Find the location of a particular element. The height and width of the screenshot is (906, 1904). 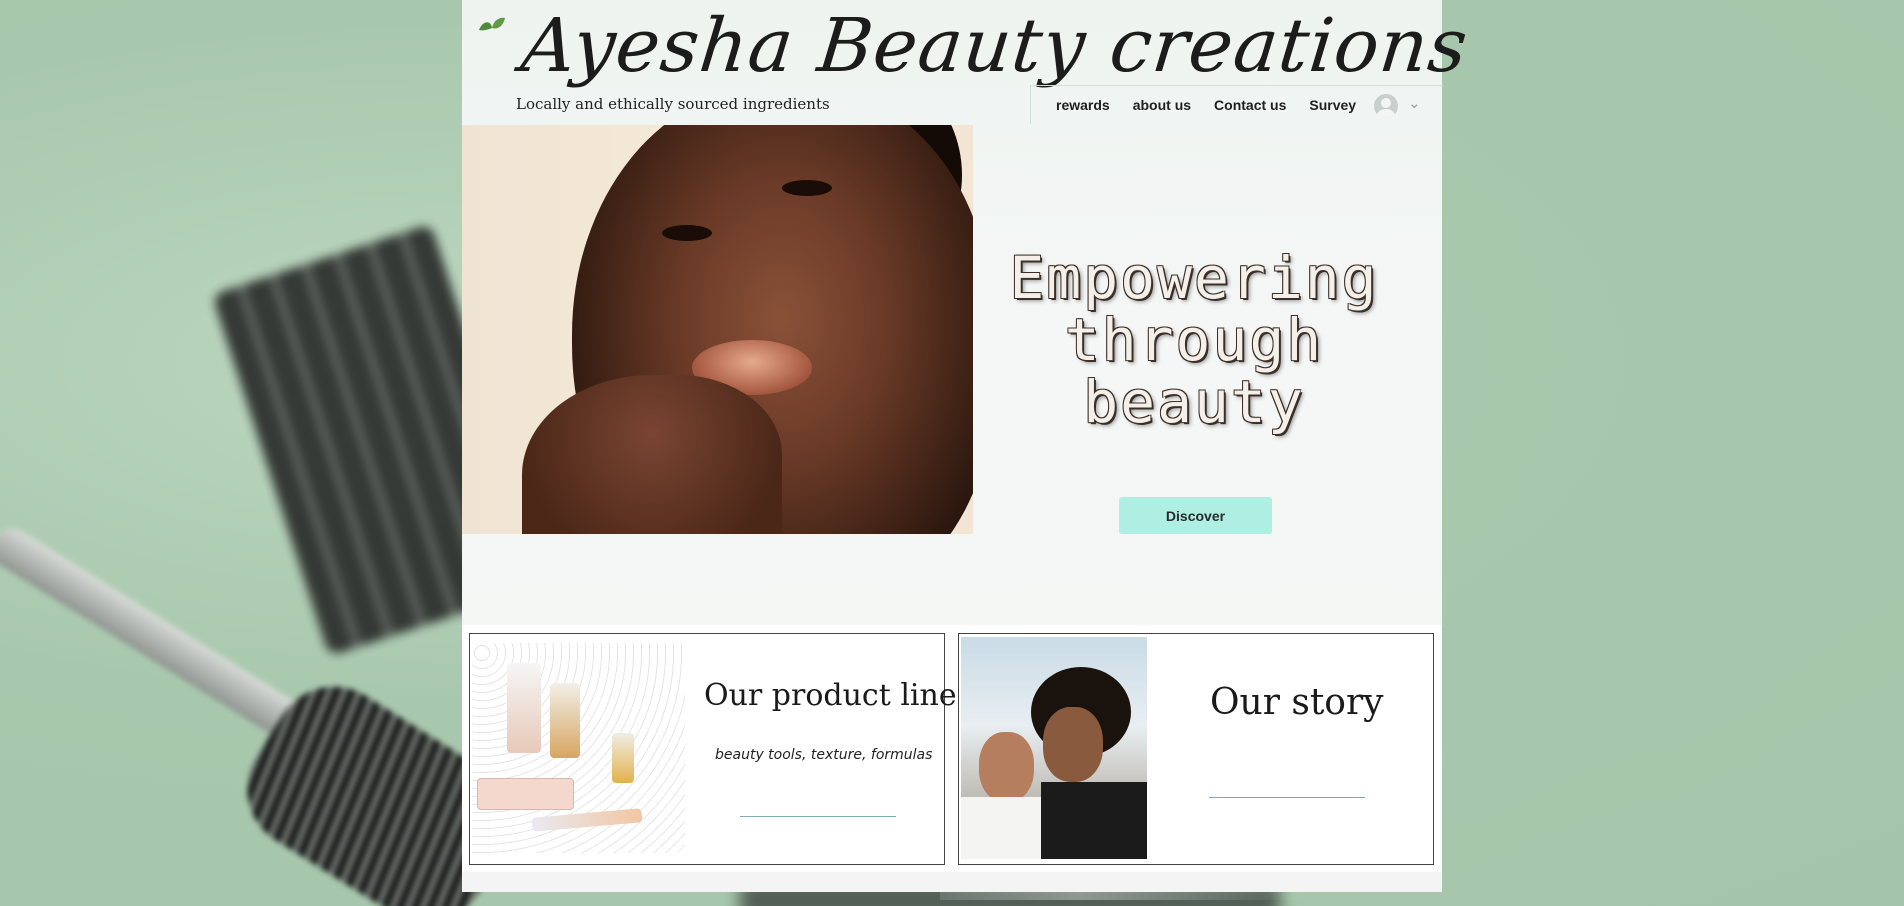

our-story-card: Our story is located at coordinates (1196, 749).